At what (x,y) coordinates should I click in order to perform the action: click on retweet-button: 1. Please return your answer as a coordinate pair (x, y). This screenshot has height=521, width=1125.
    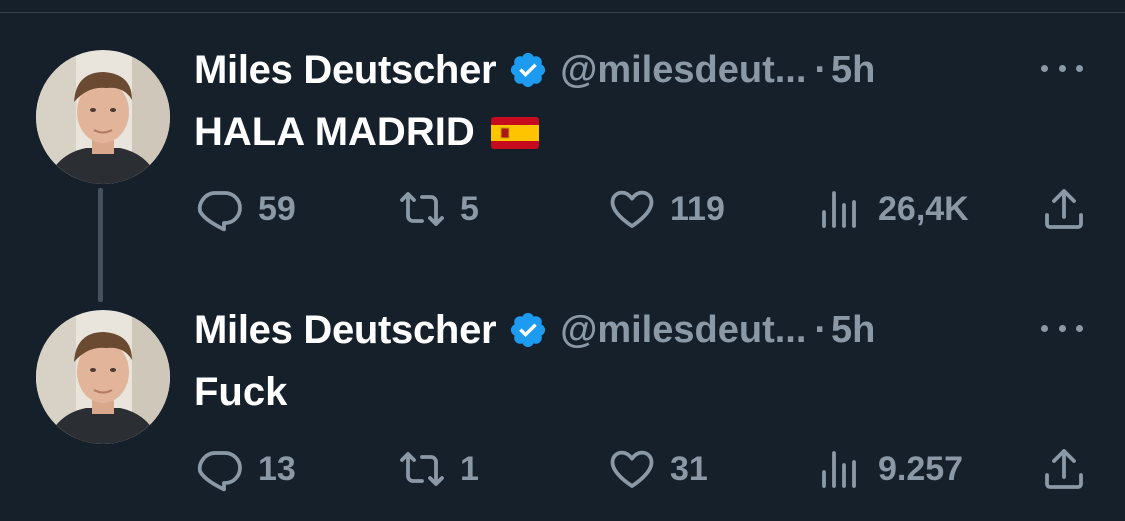
    Looking at the image, I should click on (438, 469).